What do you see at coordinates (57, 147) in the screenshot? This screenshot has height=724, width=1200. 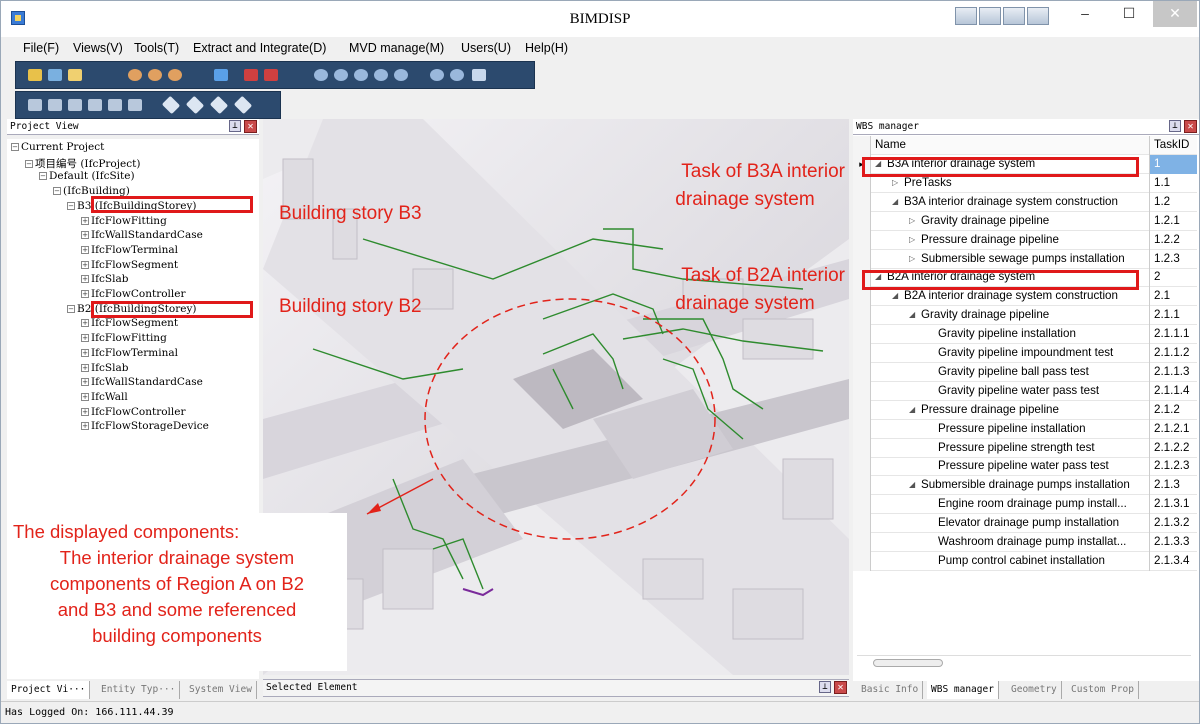 I see `tree-node: − Current Project` at bounding box center [57, 147].